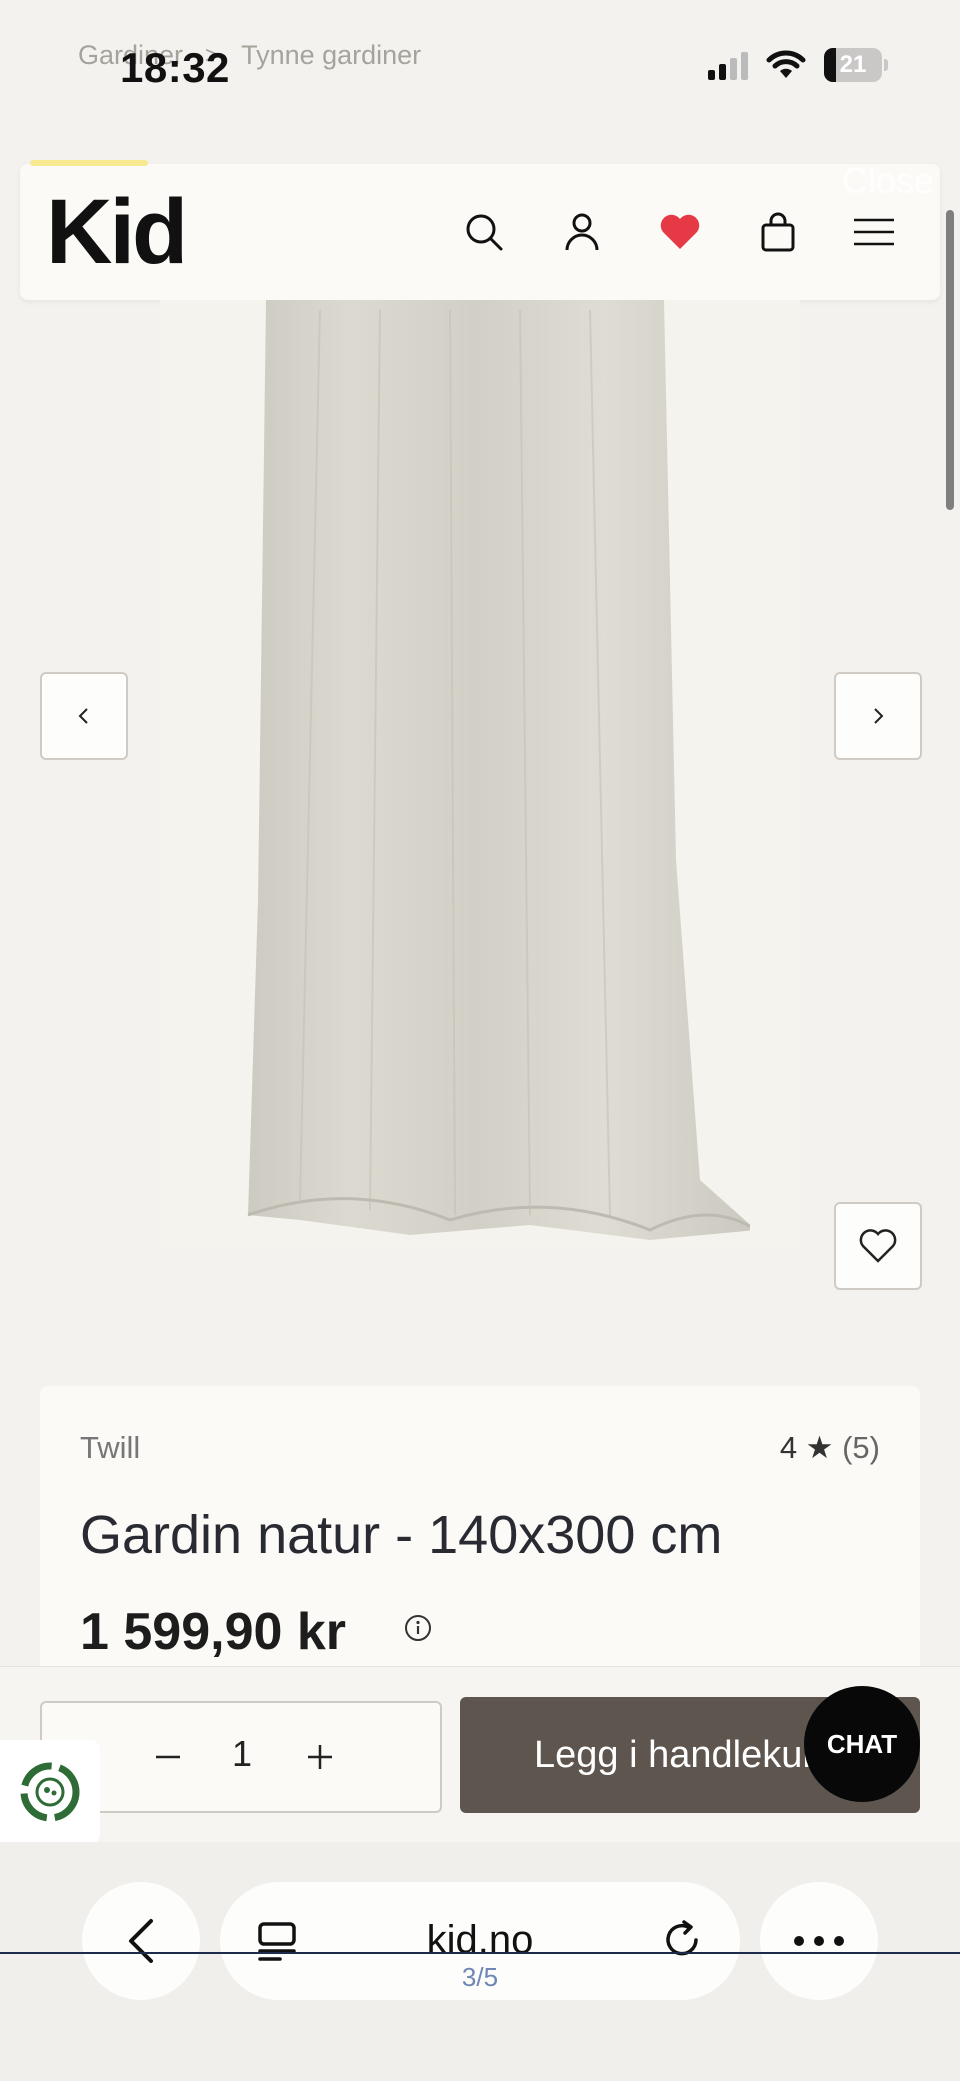 This screenshot has width=960, height=2081. I want to click on chat-button: CHAT, so click(862, 1744).